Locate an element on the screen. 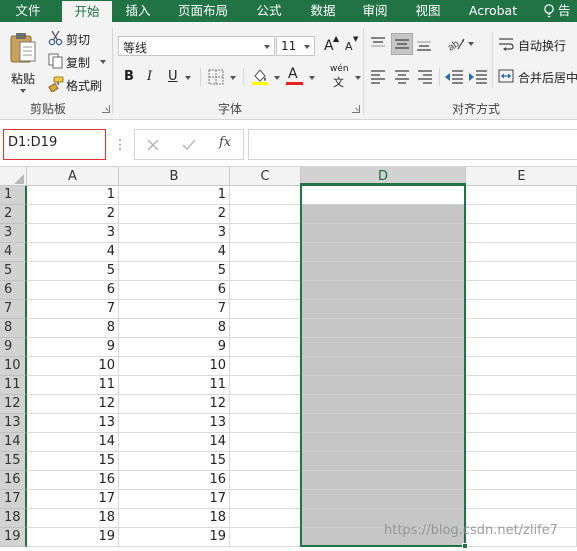 The image size is (577, 551). cell-a: 12 is located at coordinates (73, 404).